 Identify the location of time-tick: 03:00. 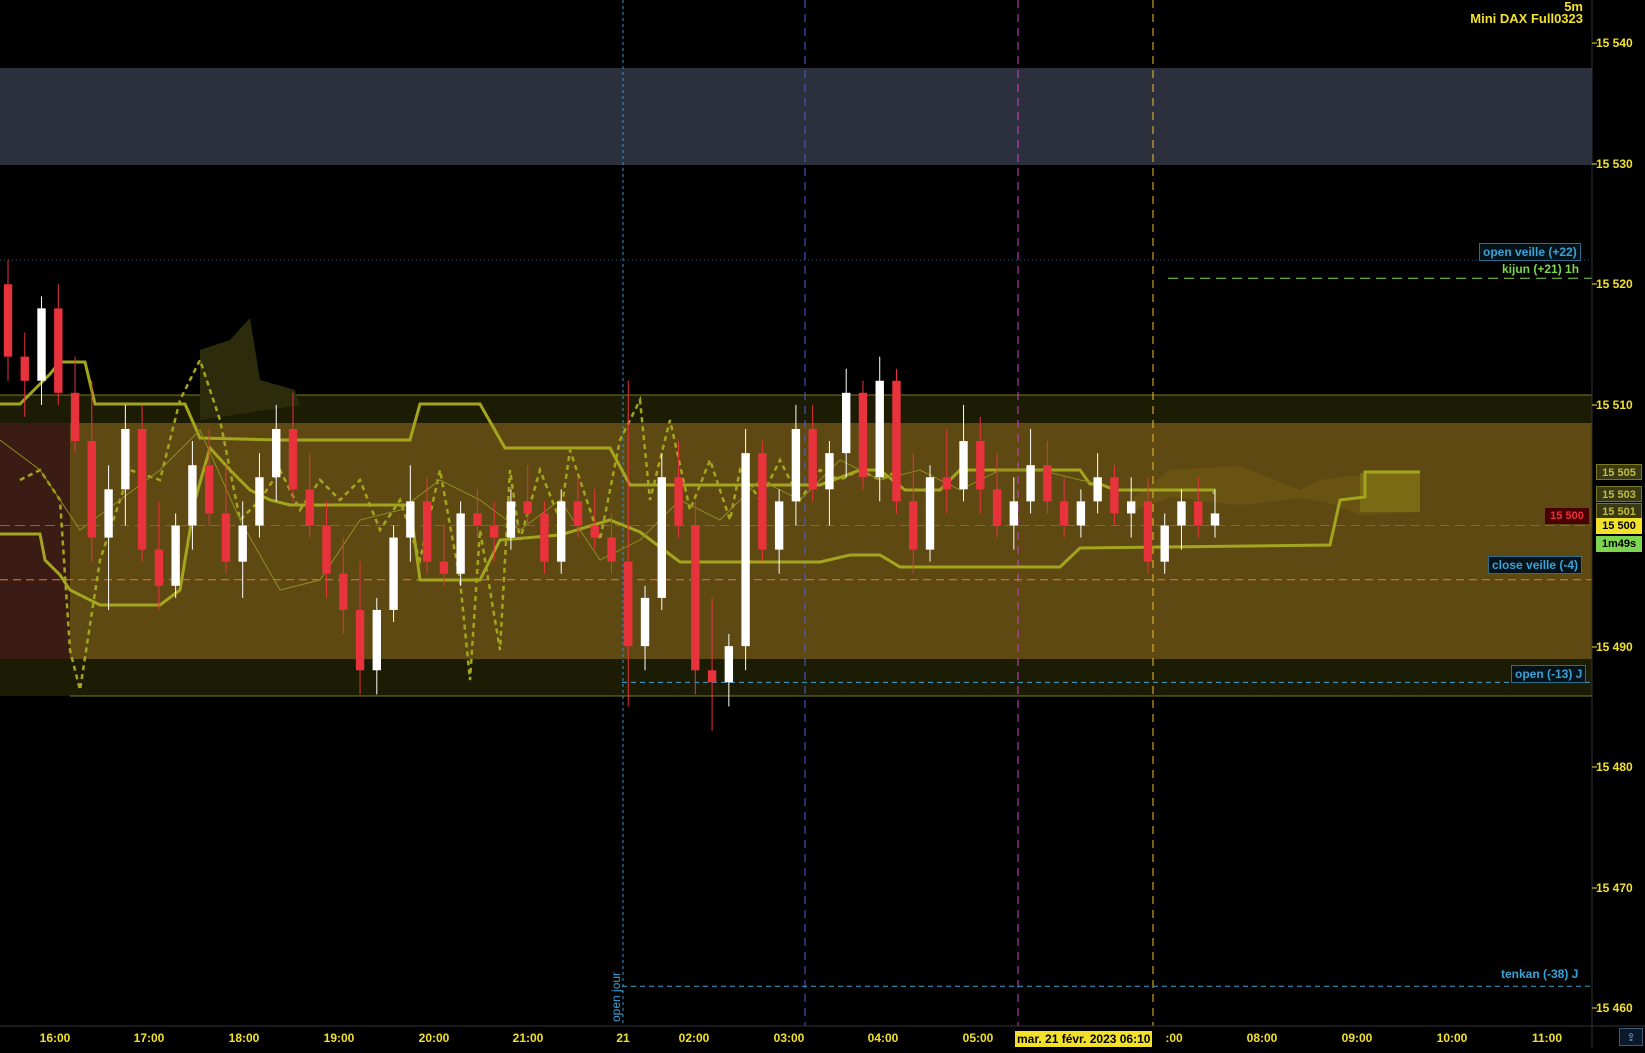
(789, 1038).